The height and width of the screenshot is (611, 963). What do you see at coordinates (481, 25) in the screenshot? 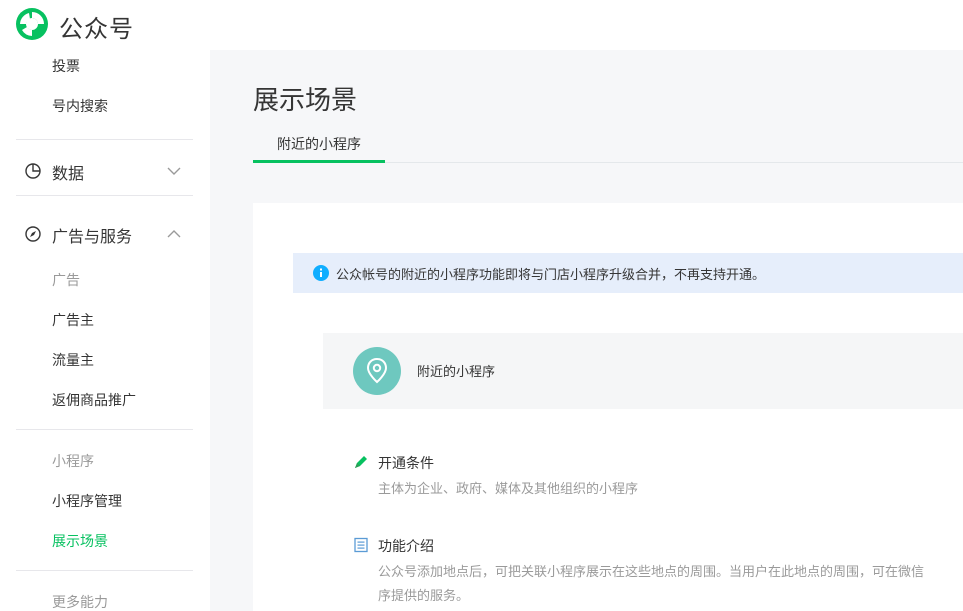
I see `top-bar: 公众号` at bounding box center [481, 25].